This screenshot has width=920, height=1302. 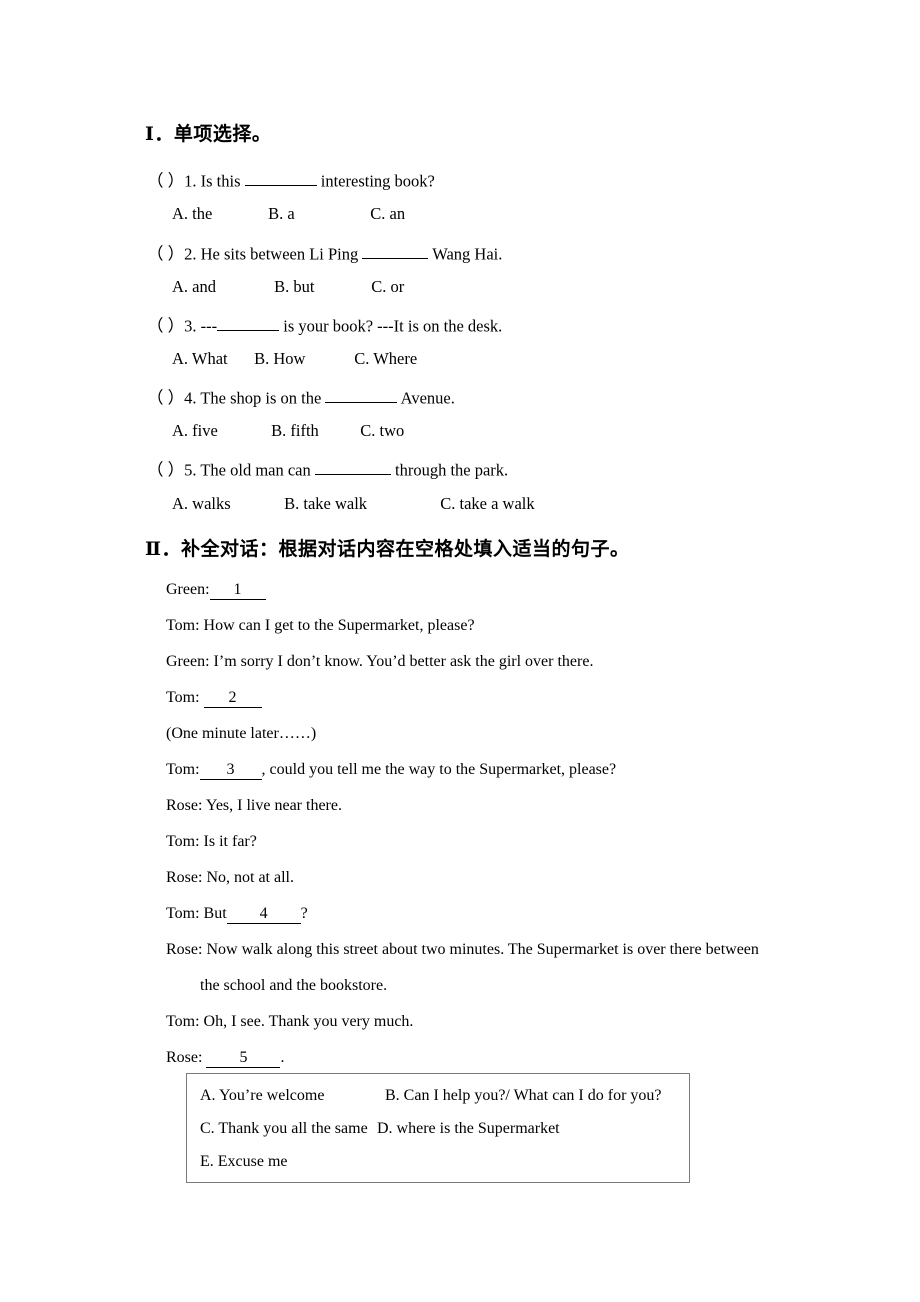 I want to click on dialogue-blank-2: 2, so click(x=232, y=698).